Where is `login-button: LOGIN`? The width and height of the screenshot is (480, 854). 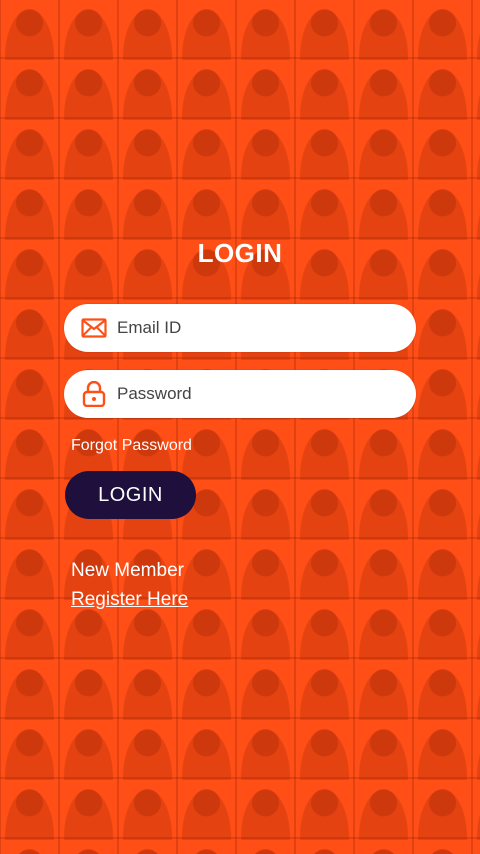
login-button: LOGIN is located at coordinates (130, 495).